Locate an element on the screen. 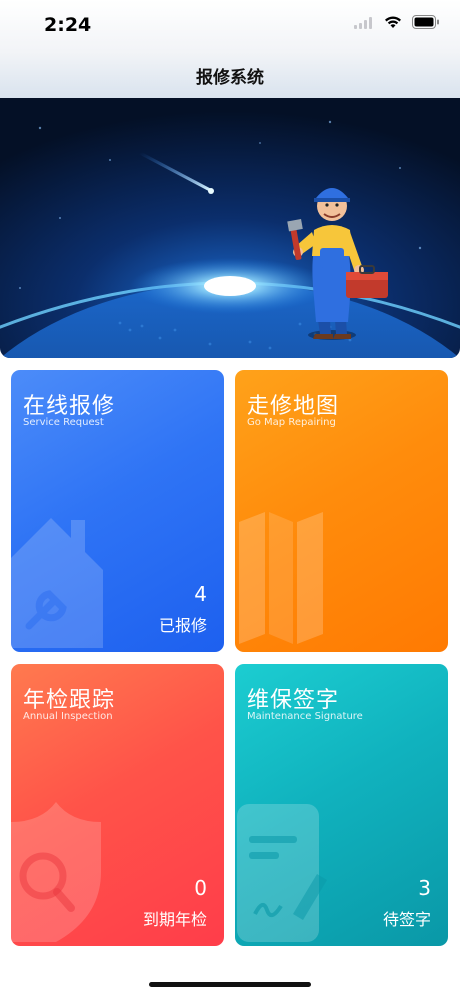  card-title: 维保签字 is located at coordinates (293, 700).